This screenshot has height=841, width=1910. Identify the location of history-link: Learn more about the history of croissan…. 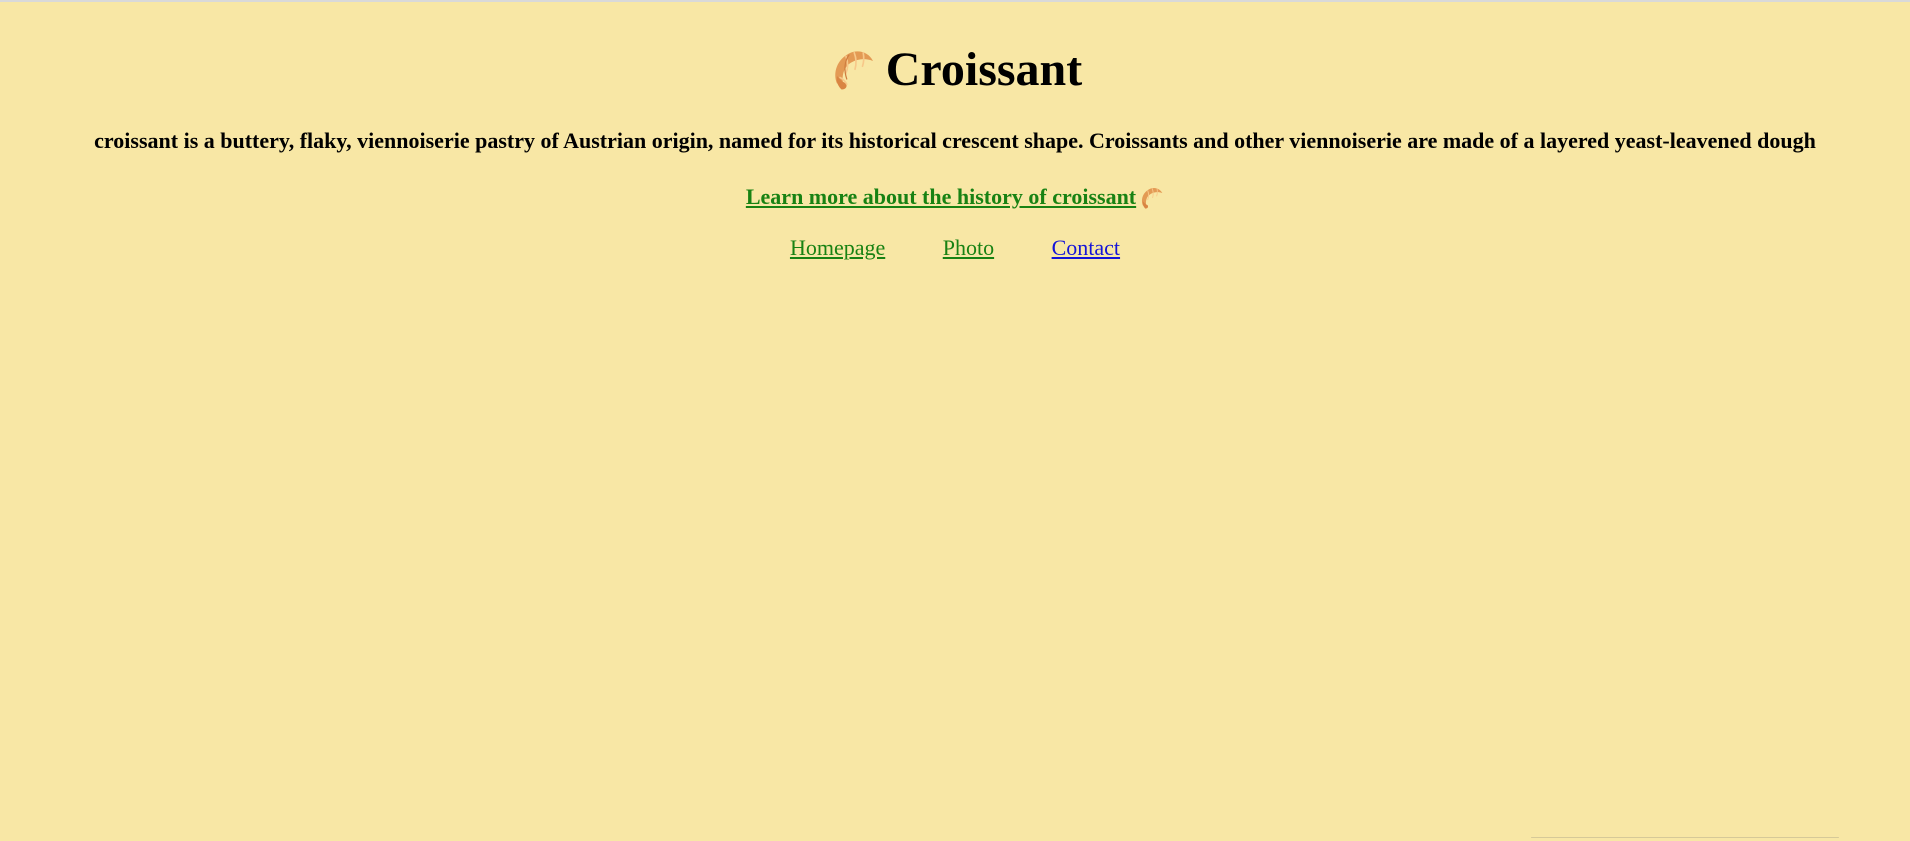
(955, 197).